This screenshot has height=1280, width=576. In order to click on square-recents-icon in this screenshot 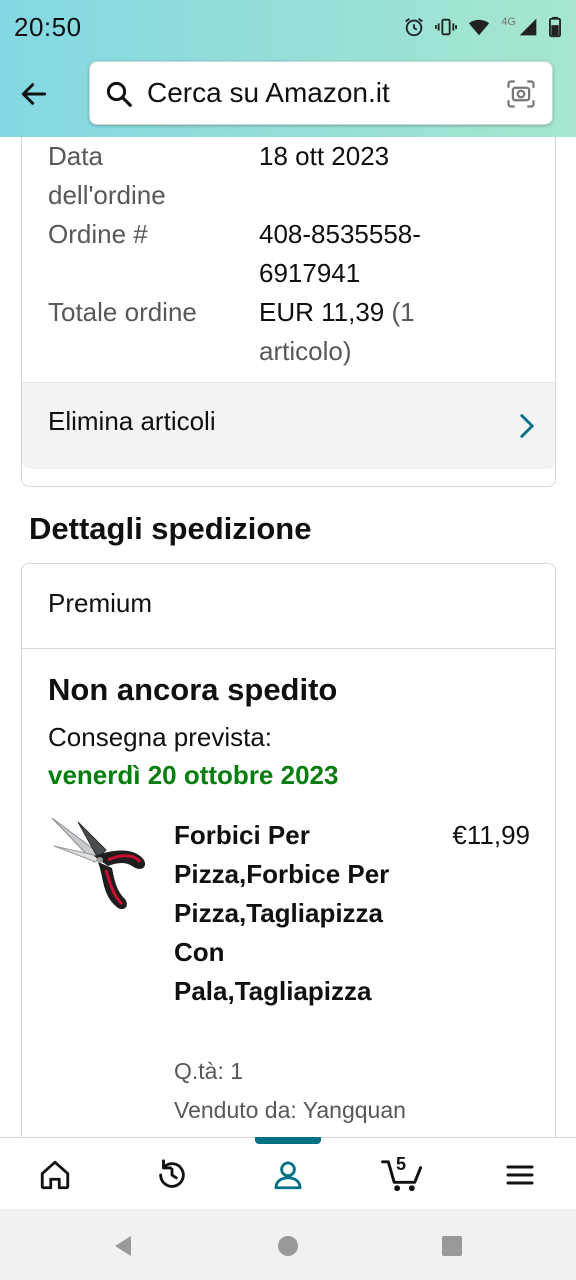, I will do `click(452, 1246)`.